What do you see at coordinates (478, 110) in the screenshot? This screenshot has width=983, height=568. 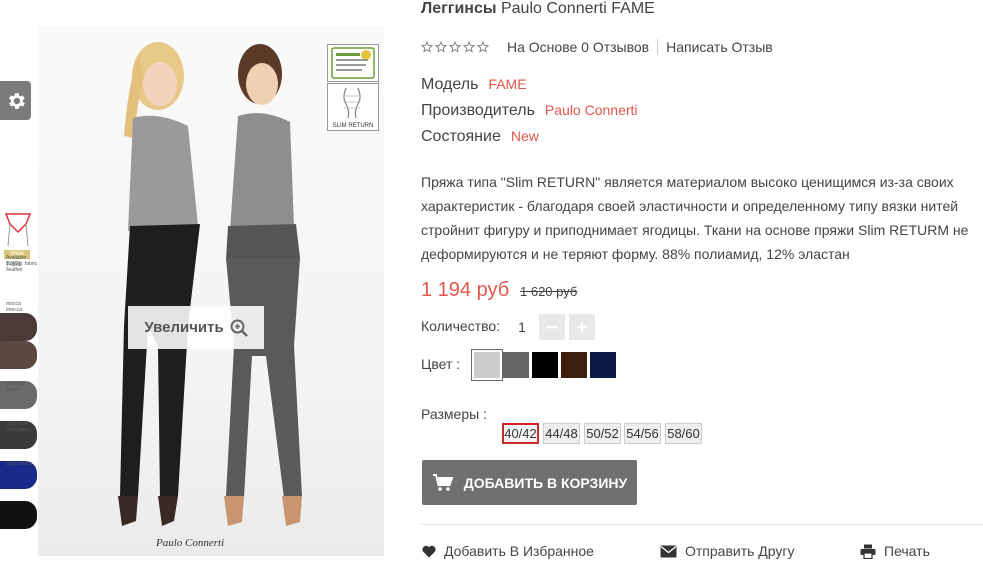 I see `manufacturer-label: Производитель` at bounding box center [478, 110].